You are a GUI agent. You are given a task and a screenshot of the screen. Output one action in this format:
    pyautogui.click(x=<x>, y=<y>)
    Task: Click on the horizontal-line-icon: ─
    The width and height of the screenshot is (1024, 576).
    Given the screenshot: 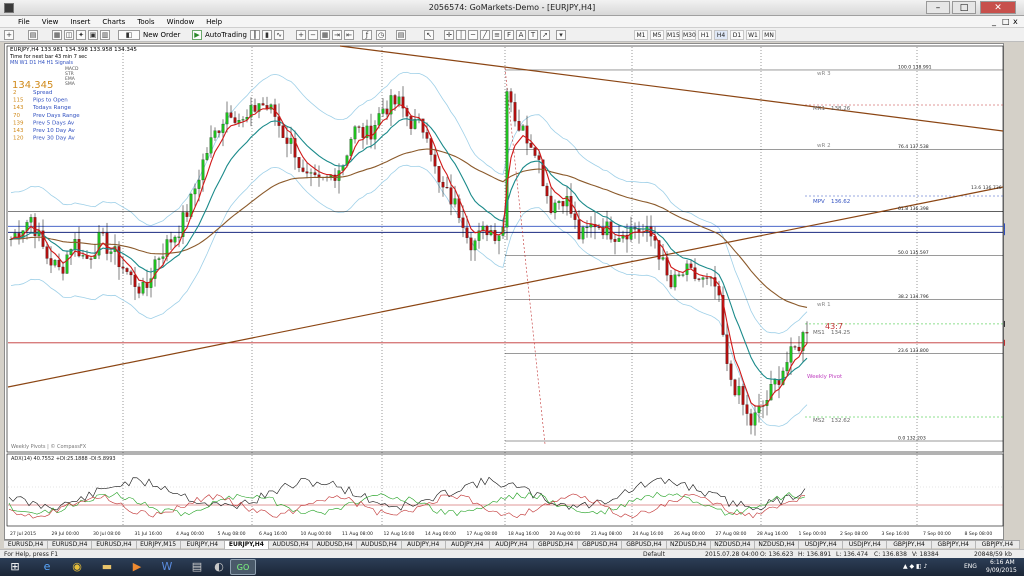 What is the action you would take?
    pyautogui.click(x=473, y=35)
    